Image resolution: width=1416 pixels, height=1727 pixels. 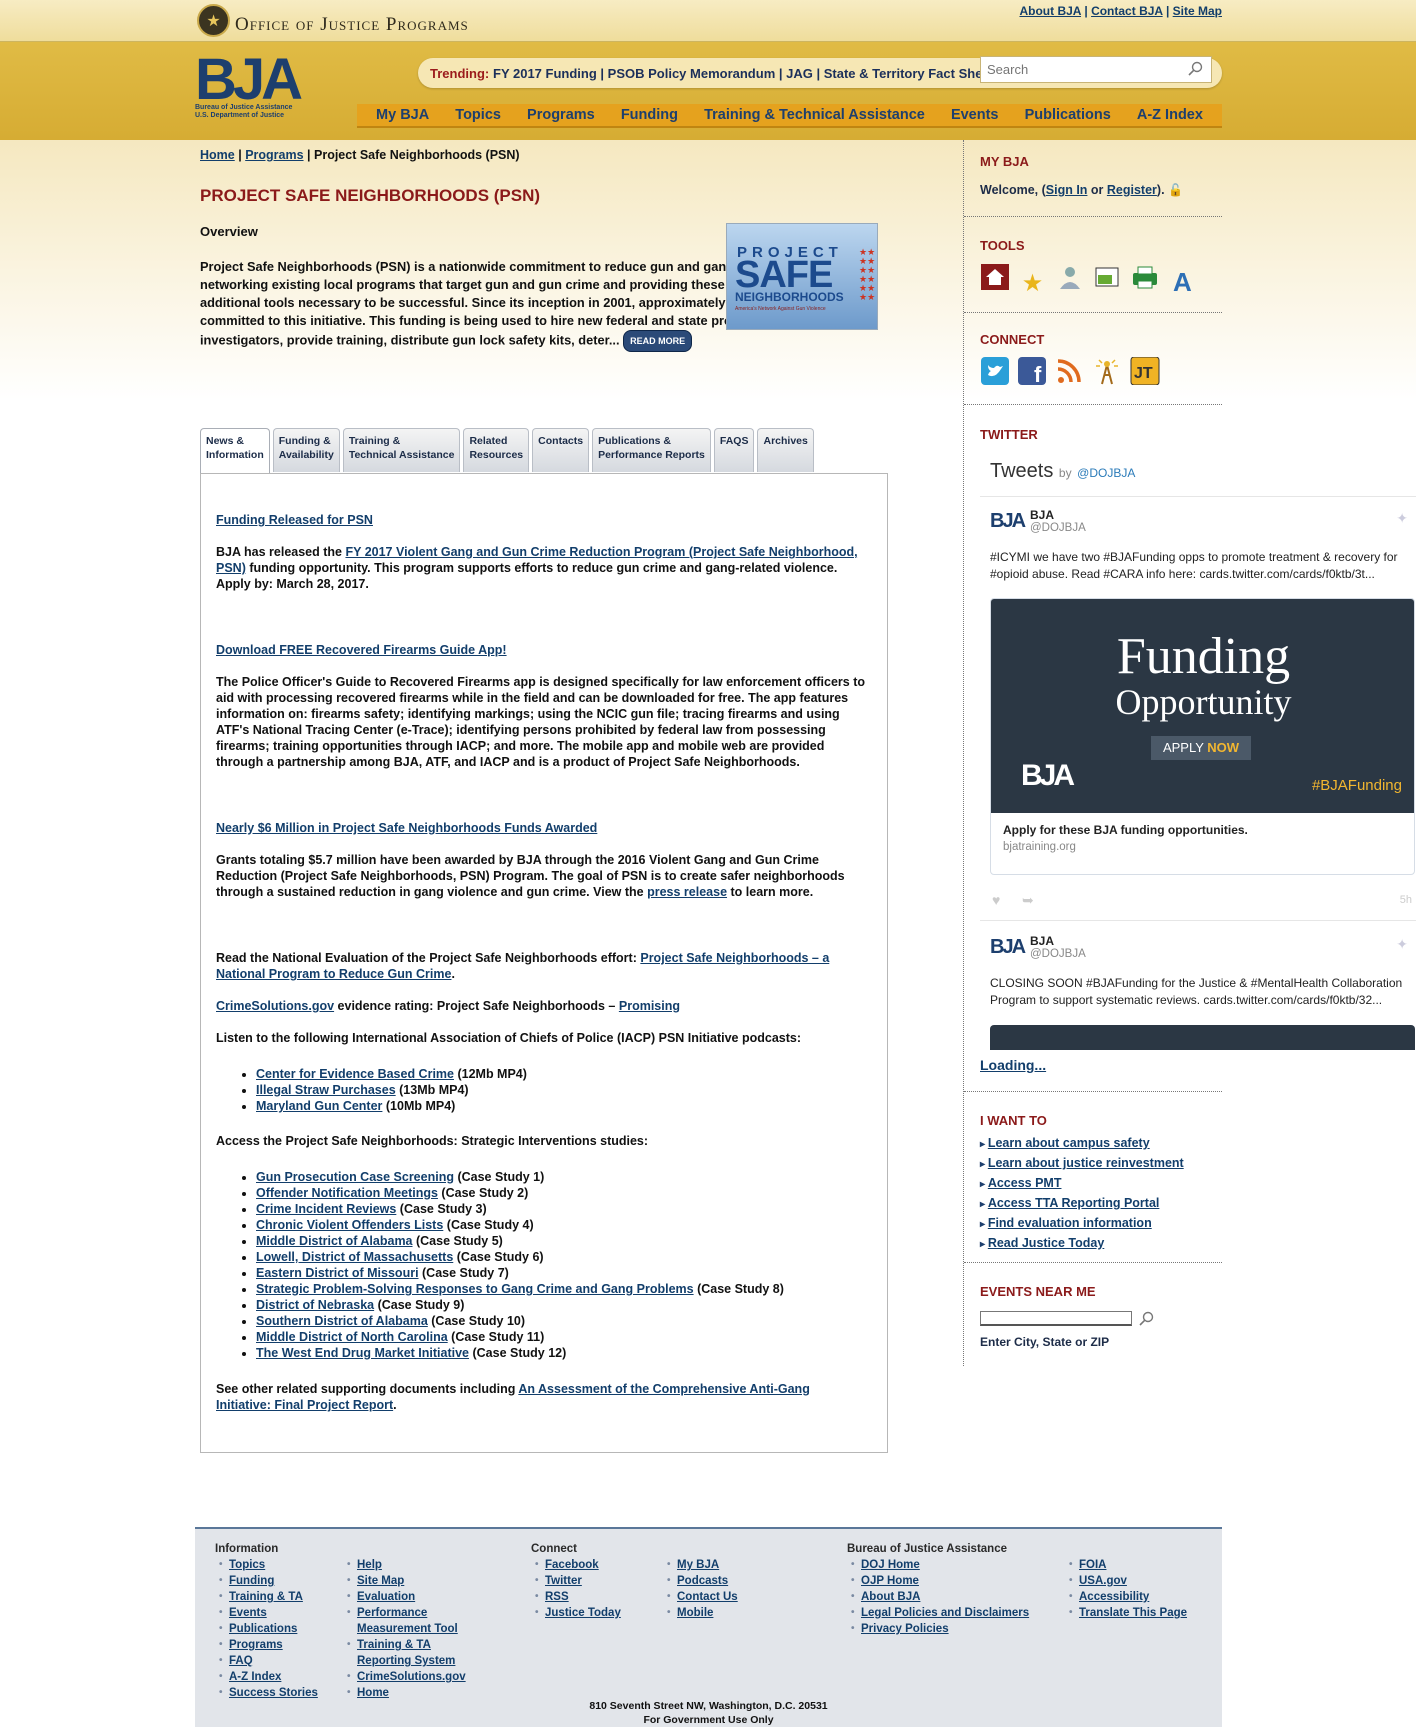 I want to click on footer-link-events: Events, so click(x=248, y=1613).